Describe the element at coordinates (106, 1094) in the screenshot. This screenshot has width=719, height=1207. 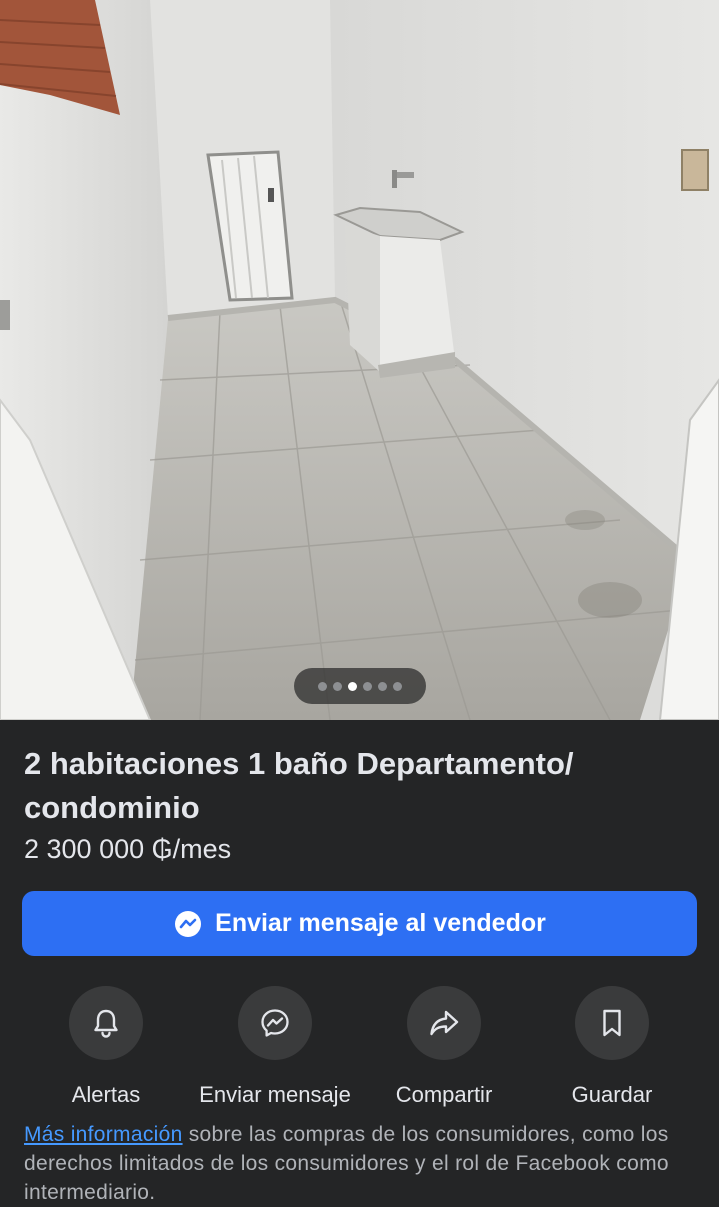
I see `alerts-label: Alertas` at that location.